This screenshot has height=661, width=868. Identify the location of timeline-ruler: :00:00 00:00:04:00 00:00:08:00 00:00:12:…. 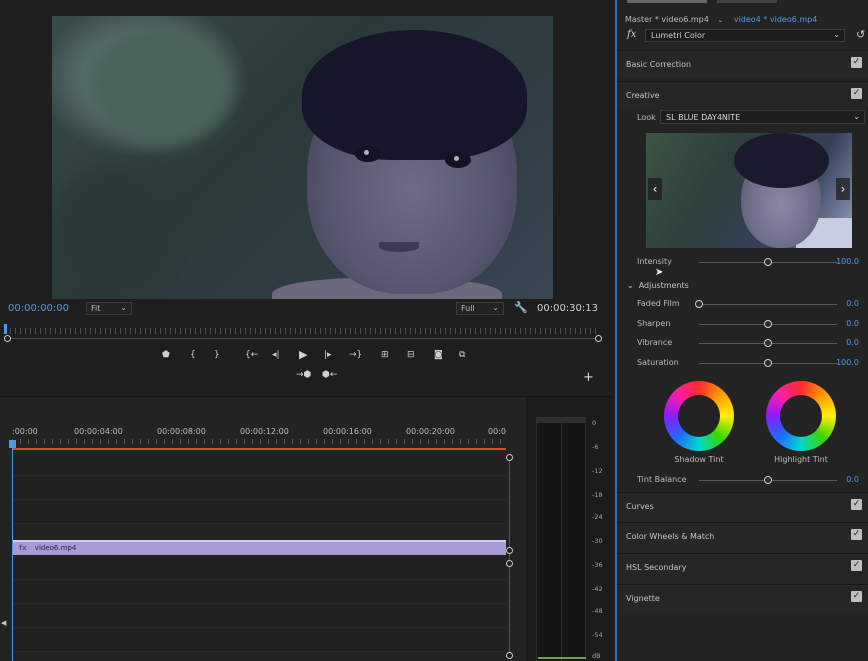
(259, 437).